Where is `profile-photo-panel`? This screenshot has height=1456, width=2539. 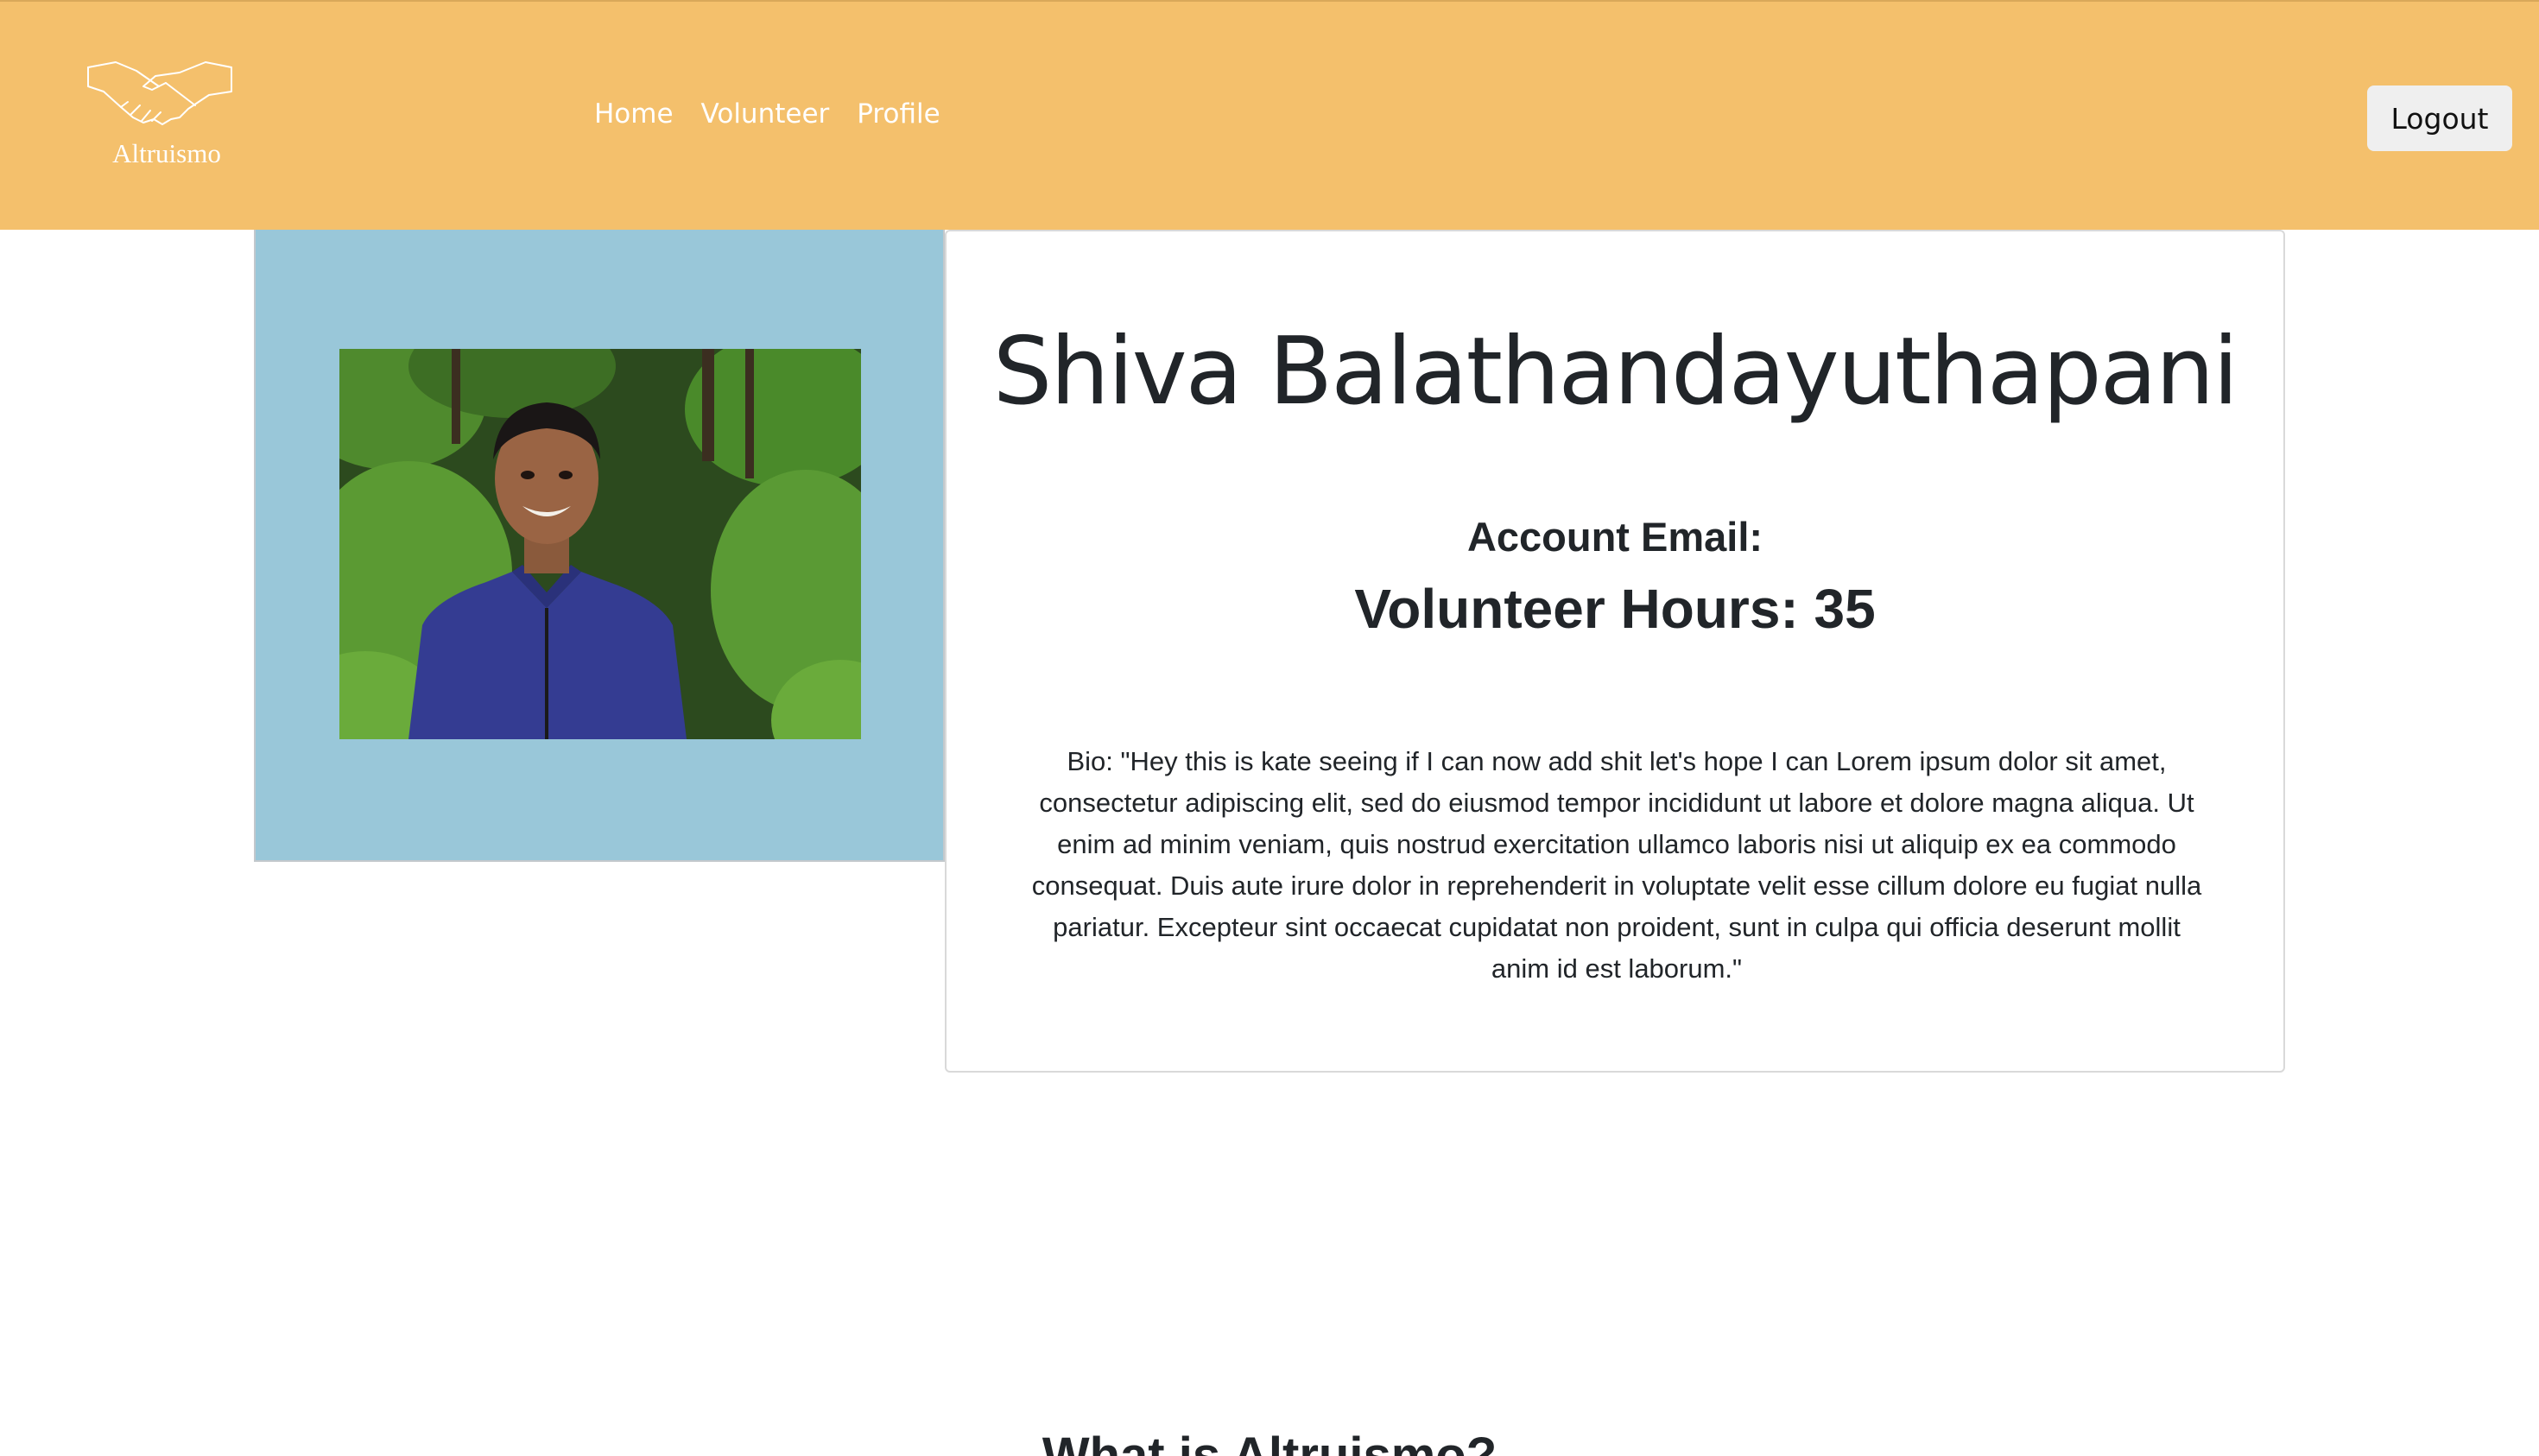 profile-photo-panel is located at coordinates (599, 546).